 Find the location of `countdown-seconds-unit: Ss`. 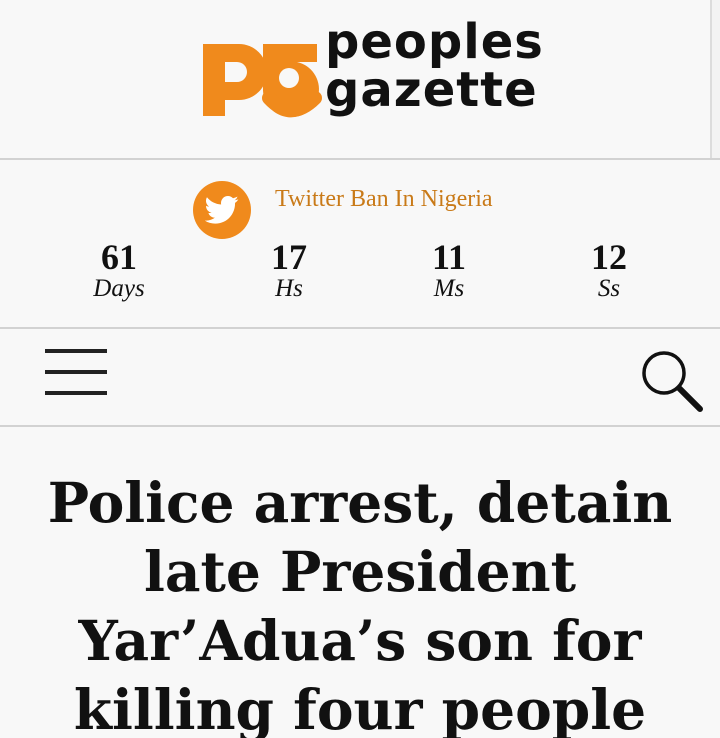

countdown-seconds-unit: Ss is located at coordinates (609, 288).